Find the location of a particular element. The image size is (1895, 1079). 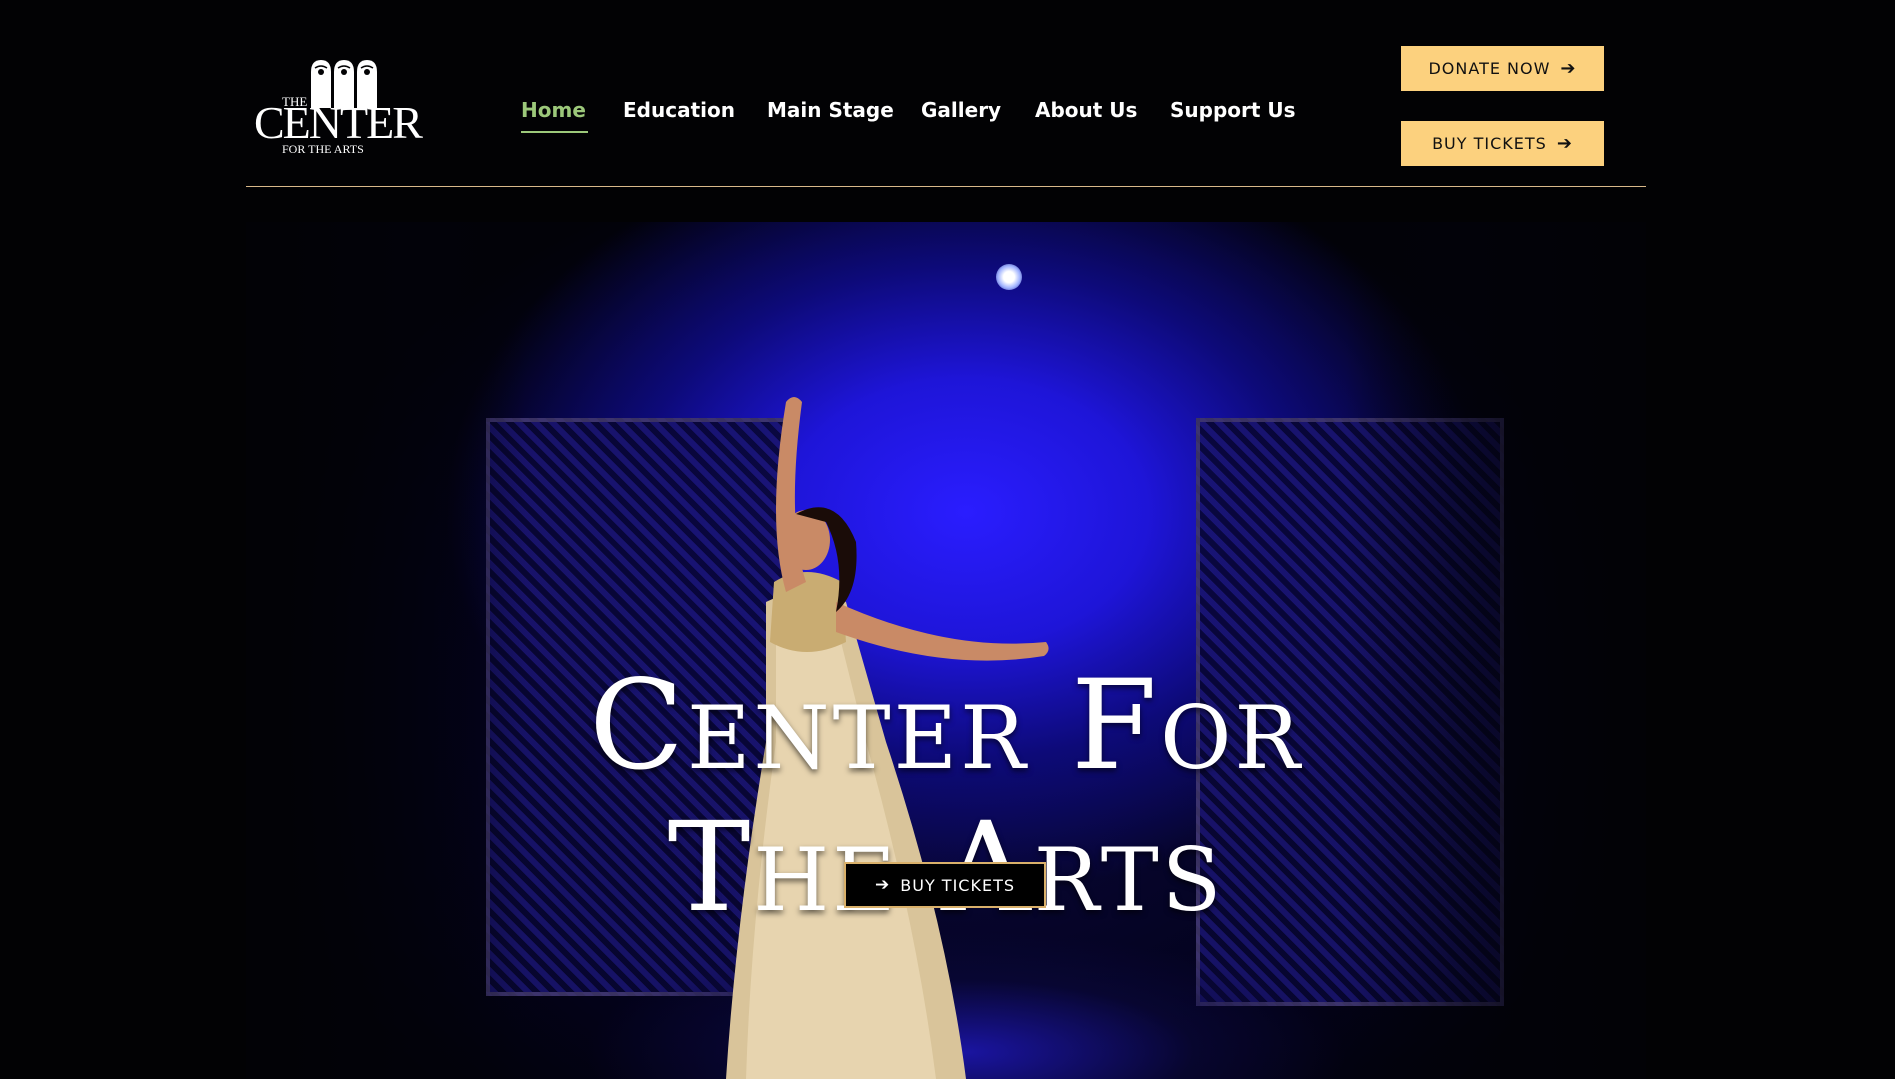

hero-title-line1: Center For is located at coordinates (946, 726).